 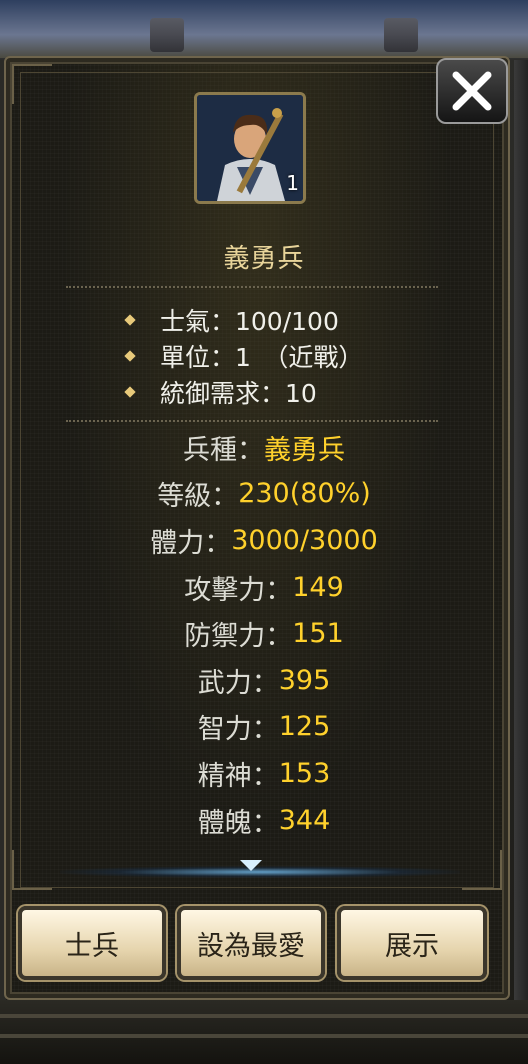 What do you see at coordinates (238, 823) in the screenshot?
I see `stat-label: 體魄：` at bounding box center [238, 823].